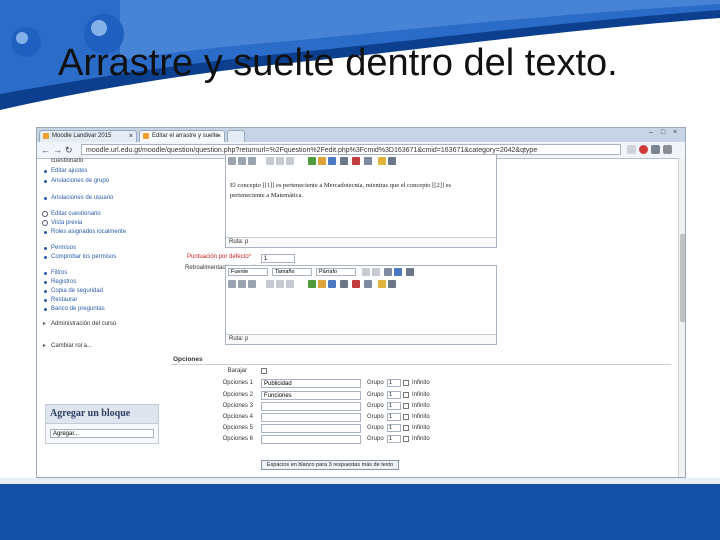 This screenshot has width=720, height=540. What do you see at coordinates (398, 272) in the screenshot?
I see `replace-icon` at bounding box center [398, 272].